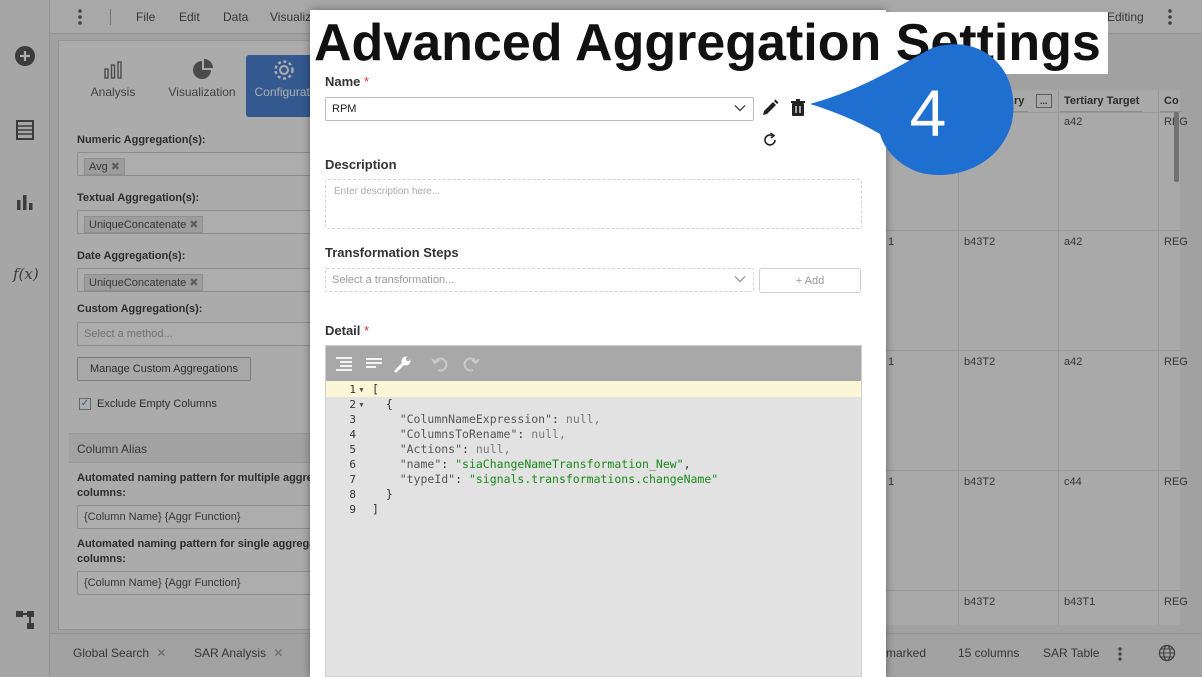 The height and width of the screenshot is (677, 1202). Describe the element at coordinates (471, 364) in the screenshot. I see `redo-icon` at that location.